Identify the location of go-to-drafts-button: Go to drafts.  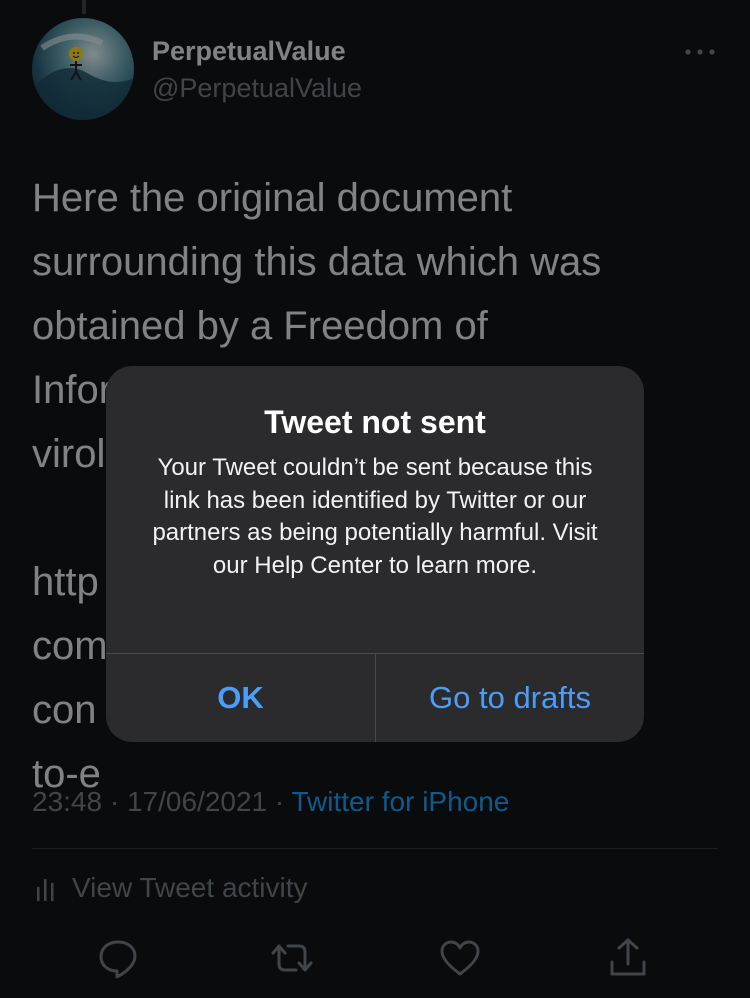
(510, 698).